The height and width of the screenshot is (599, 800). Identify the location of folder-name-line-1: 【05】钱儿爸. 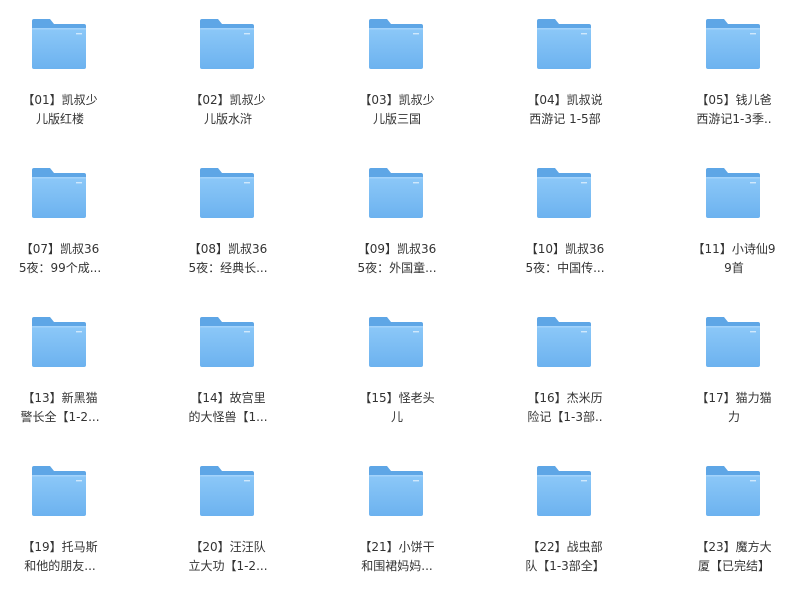
(734, 100).